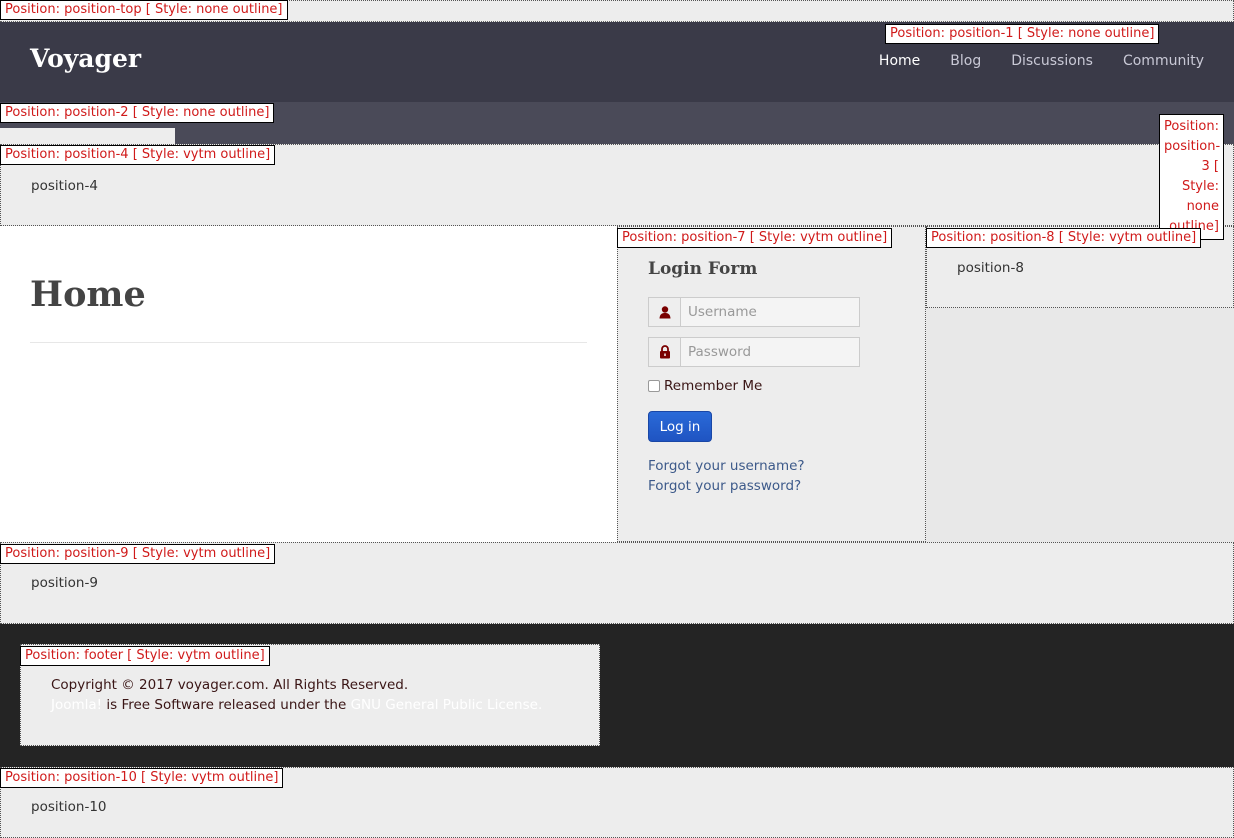 The width and height of the screenshot is (1234, 838). What do you see at coordinates (1037, 61) in the screenshot?
I see `nav-item-discussions: Discussions` at bounding box center [1037, 61].